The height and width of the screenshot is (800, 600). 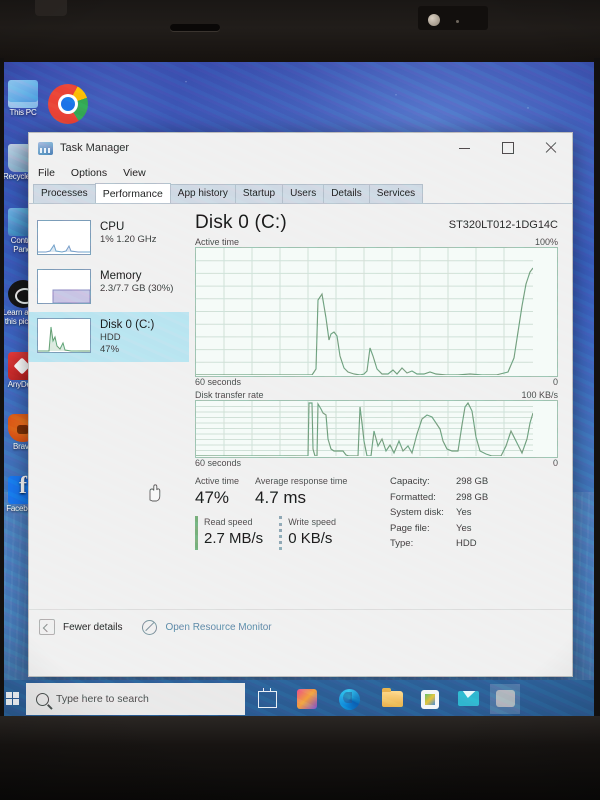 I want to click on active-time-max: 100%, so click(x=546, y=242).